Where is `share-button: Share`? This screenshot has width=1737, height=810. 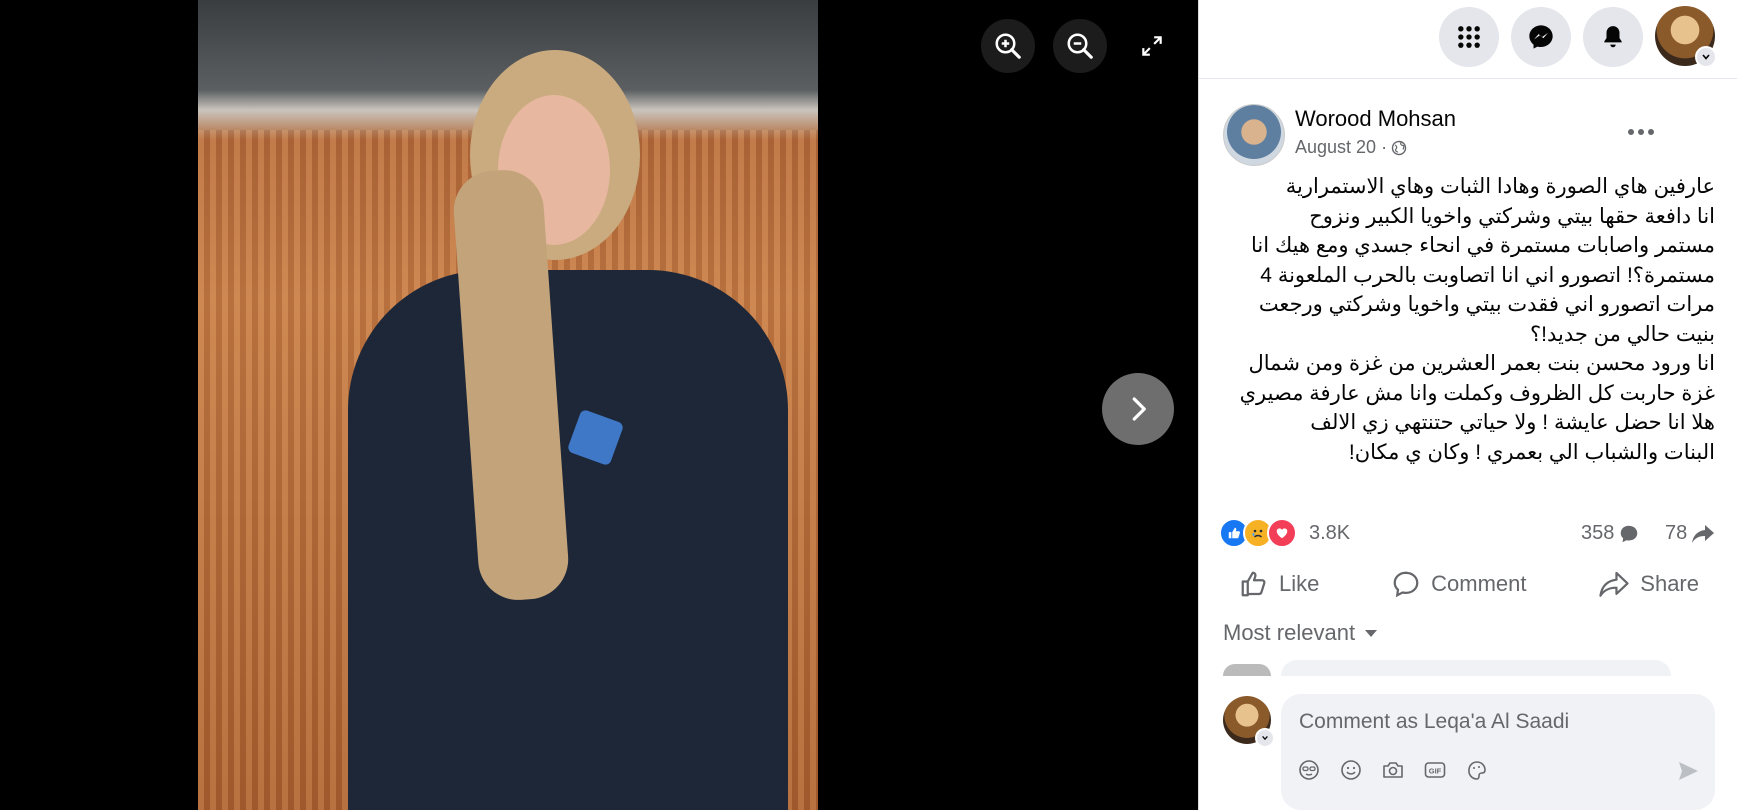 share-button: Share is located at coordinates (1648, 584).